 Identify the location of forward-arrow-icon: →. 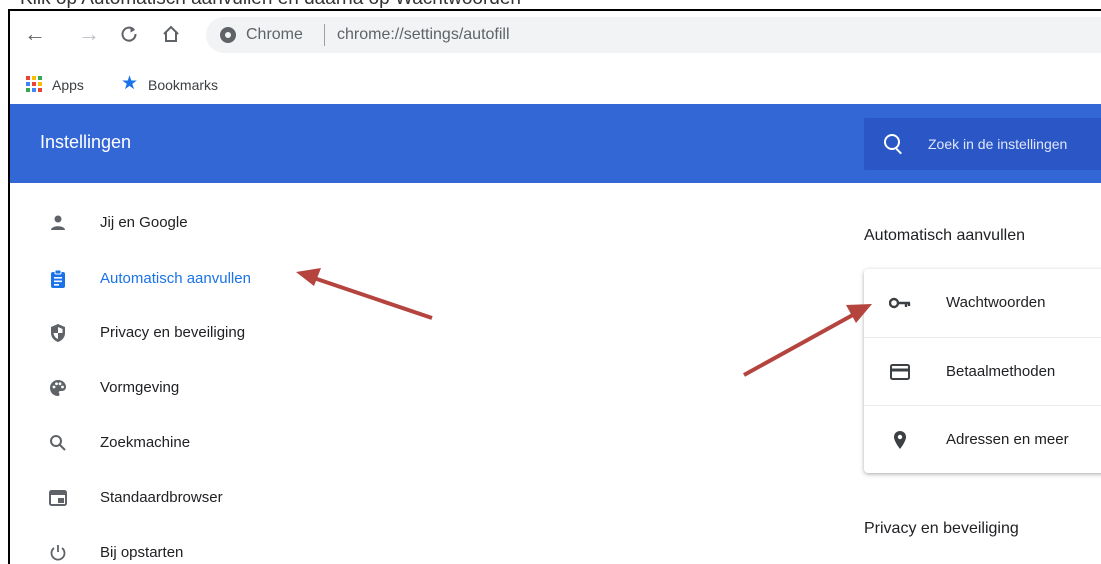
(89, 34).